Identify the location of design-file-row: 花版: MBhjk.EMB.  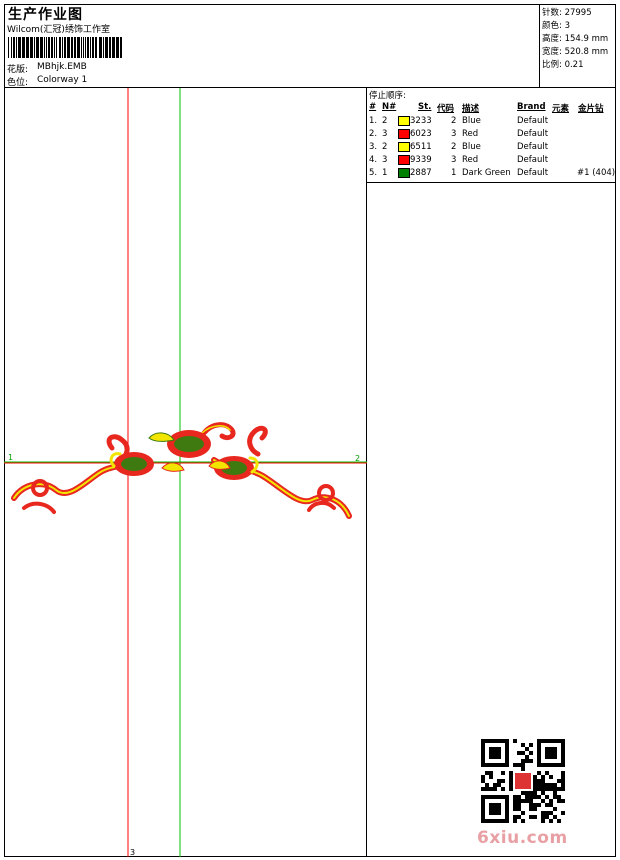
(47, 68).